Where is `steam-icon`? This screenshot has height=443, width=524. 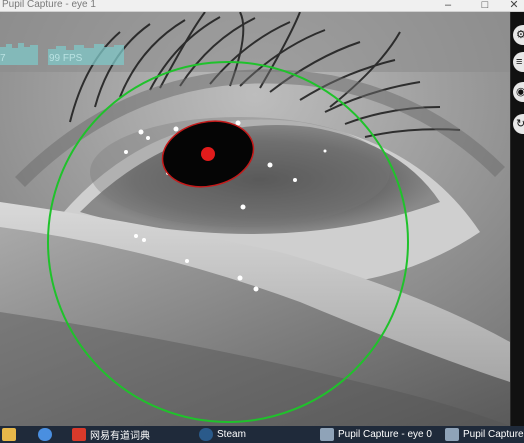 steam-icon is located at coordinates (206, 434).